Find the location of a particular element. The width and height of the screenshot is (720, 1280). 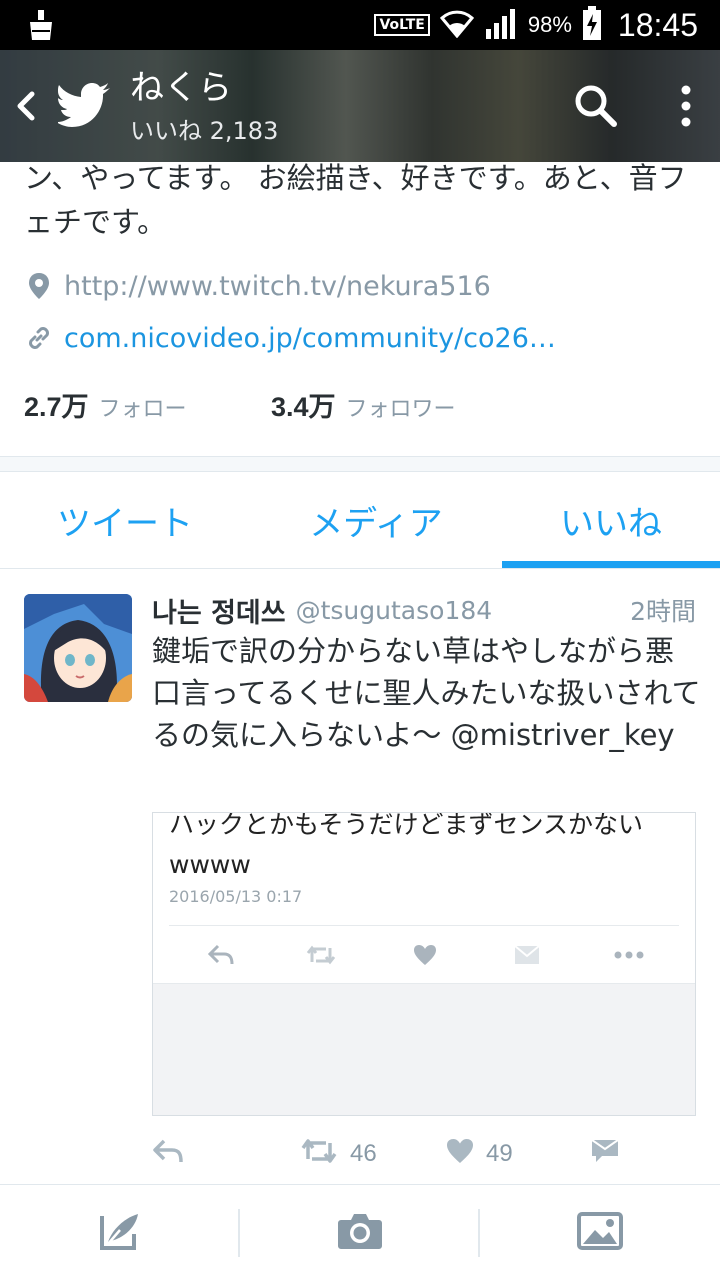

tweet-header: 나는 정데쓰 @tsugutaso184 2時間 is located at coordinates (424, 610).